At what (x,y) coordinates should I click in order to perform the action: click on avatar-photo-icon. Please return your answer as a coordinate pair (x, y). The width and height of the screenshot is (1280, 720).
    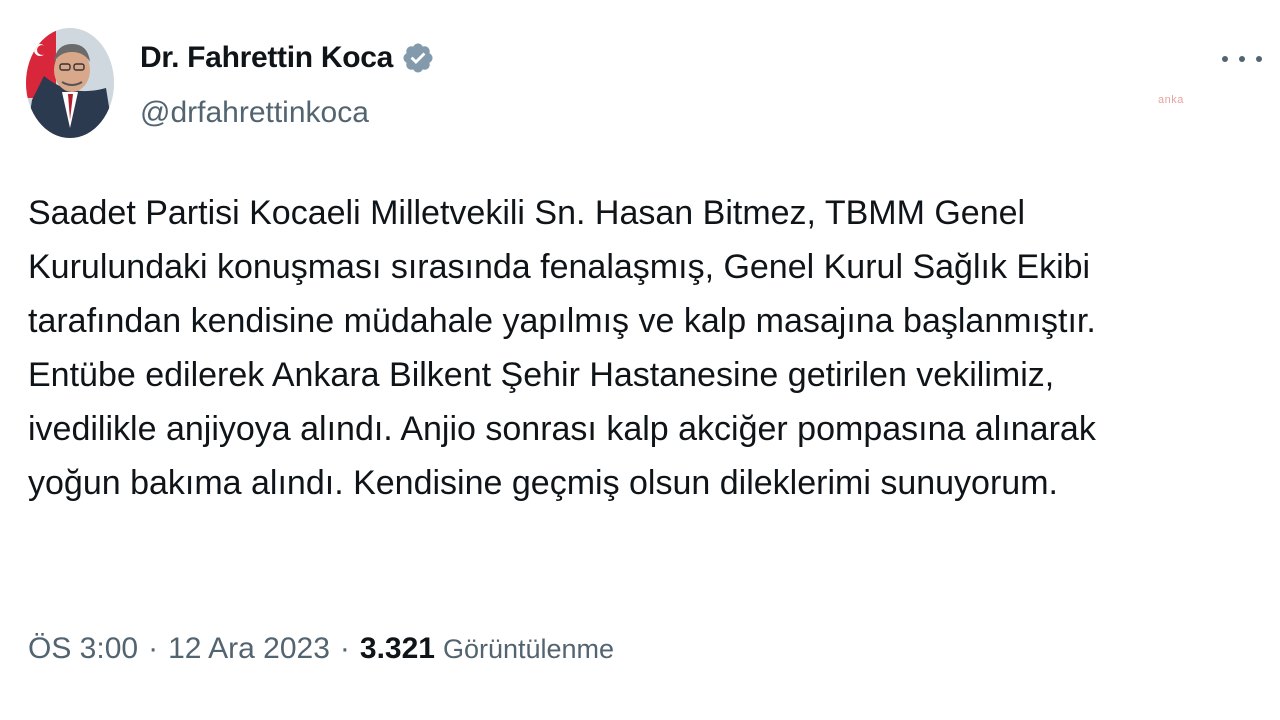
    Looking at the image, I should click on (70, 83).